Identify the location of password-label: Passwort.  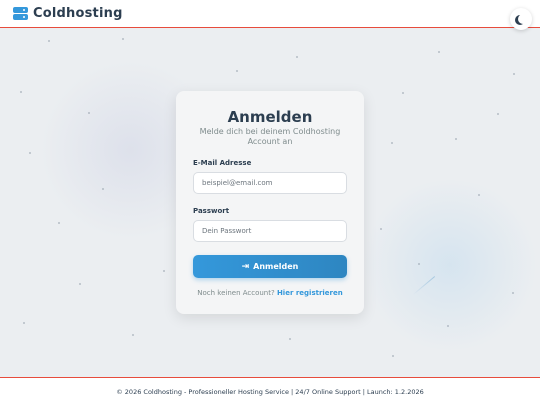
(211, 211).